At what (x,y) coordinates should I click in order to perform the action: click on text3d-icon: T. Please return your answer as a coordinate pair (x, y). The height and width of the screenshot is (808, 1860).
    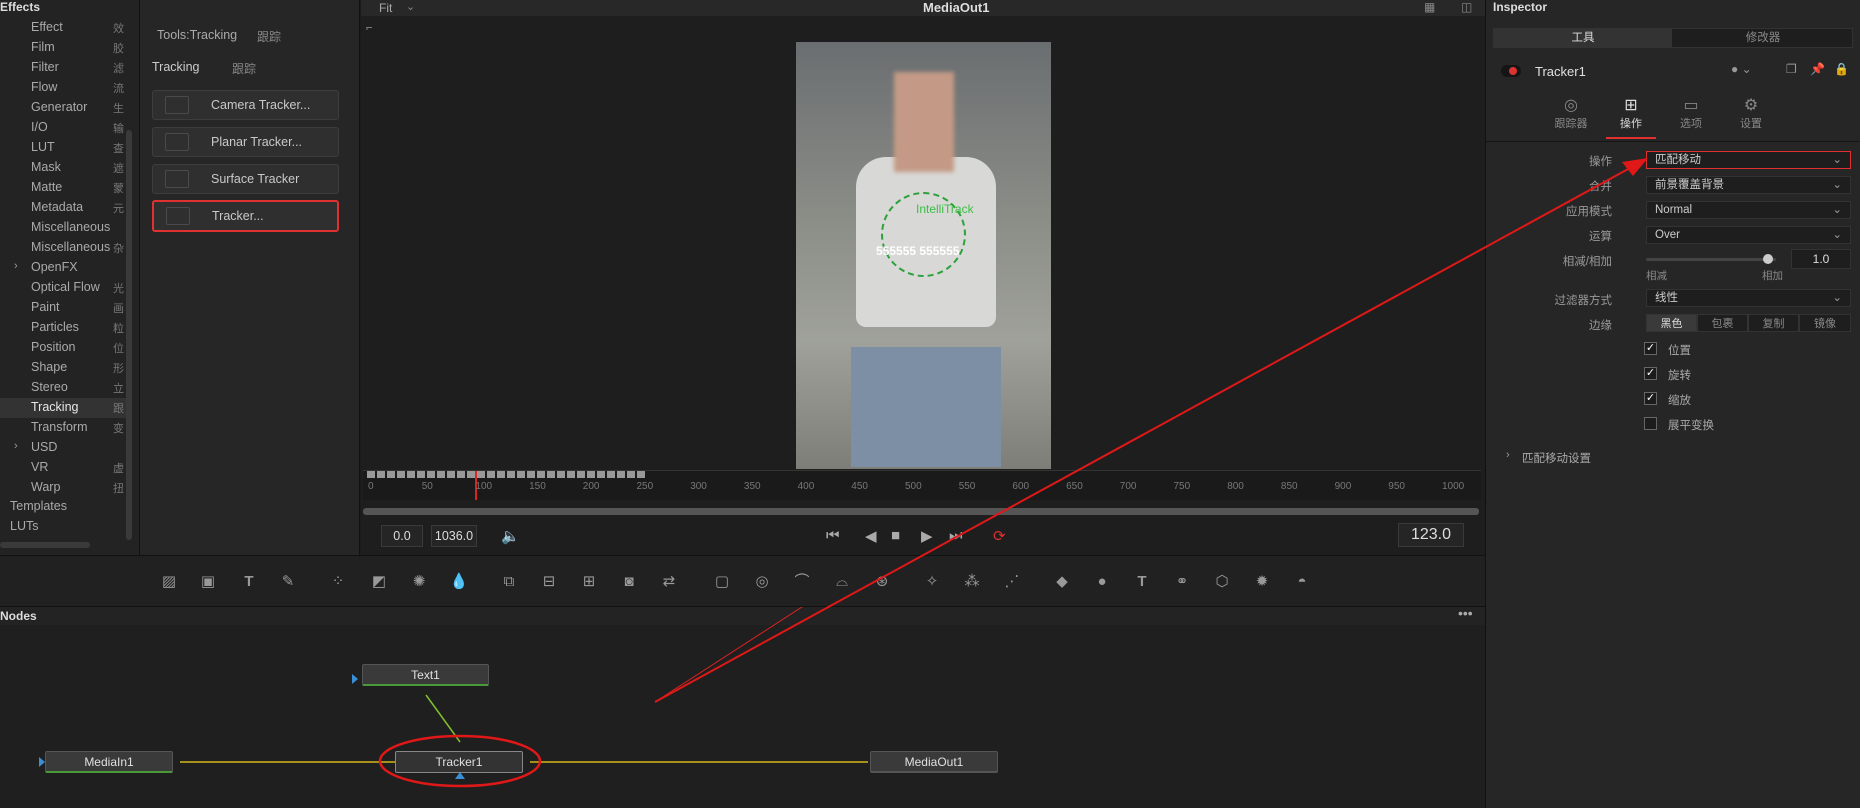
    Looking at the image, I should click on (1142, 582).